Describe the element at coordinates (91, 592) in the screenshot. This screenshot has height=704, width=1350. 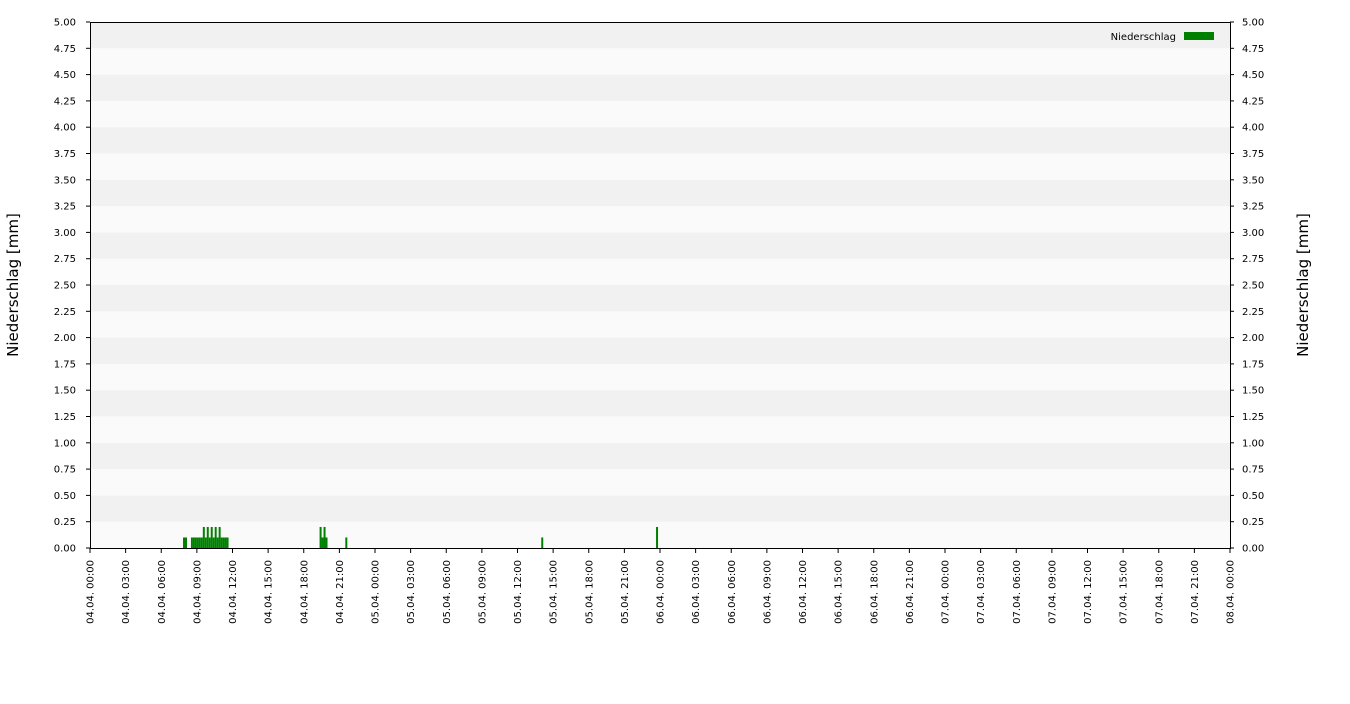
I see `x-tick-label: 04.04. 00:00` at that location.